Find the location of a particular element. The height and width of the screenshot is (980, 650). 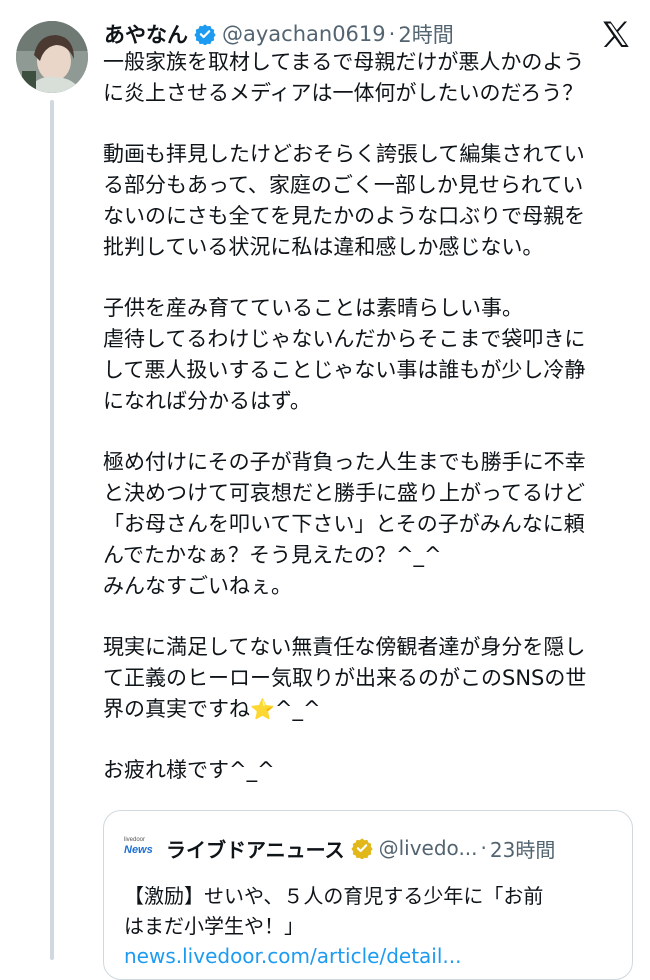

livedoor-news-logo: livedoor News is located at coordinates (140, 850).